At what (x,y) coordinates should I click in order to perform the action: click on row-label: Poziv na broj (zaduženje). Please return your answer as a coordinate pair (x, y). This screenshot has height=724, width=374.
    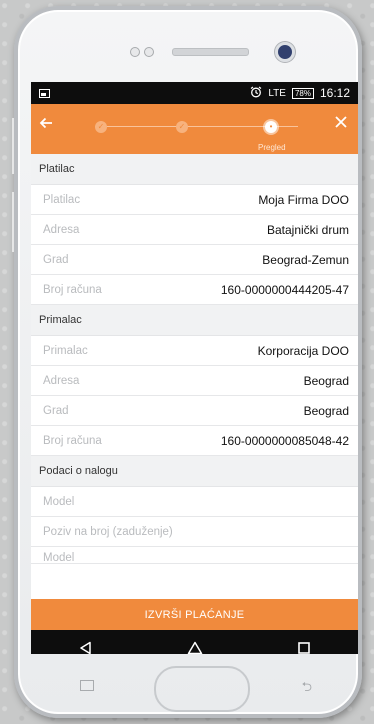
    Looking at the image, I should click on (108, 531).